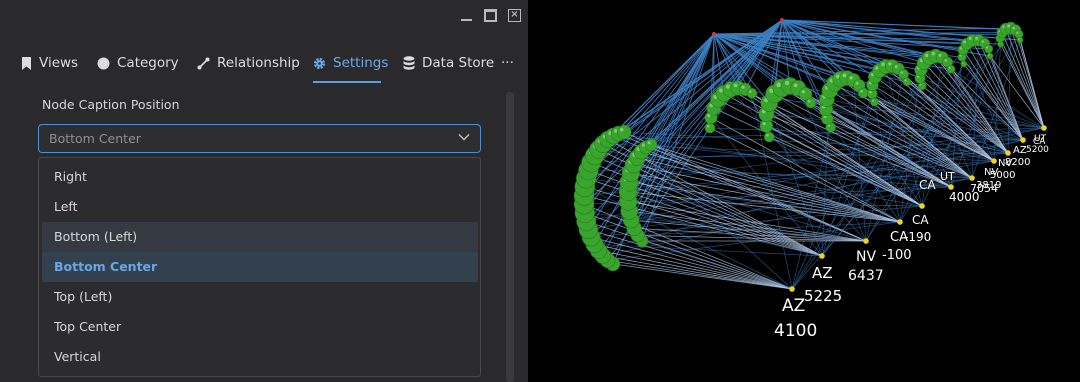  Describe the element at coordinates (260, 297) in the screenshot. I see `option-top-left: Top (Left)` at that location.